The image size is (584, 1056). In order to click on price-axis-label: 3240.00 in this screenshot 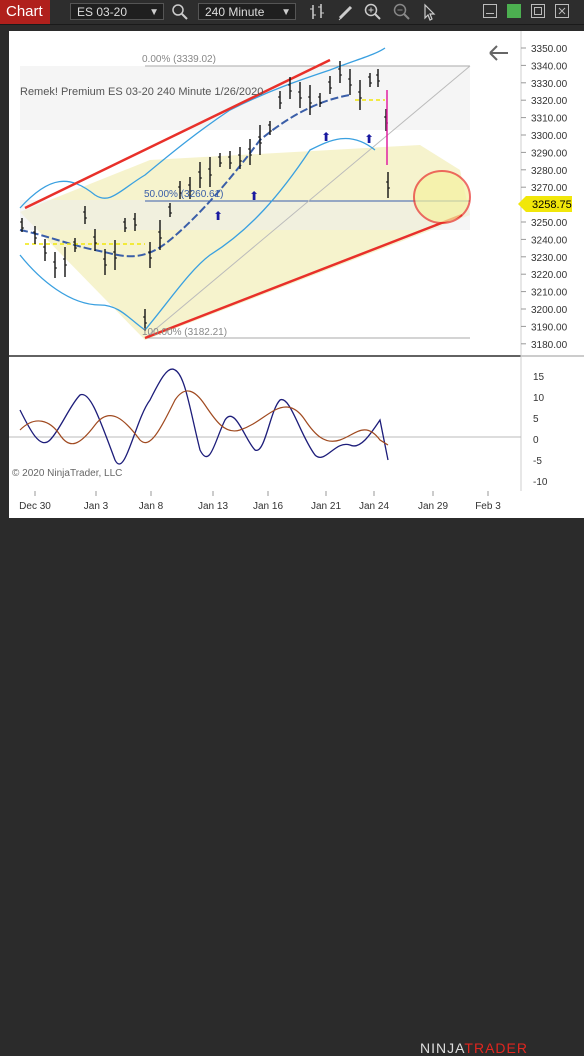, I will do `click(549, 240)`.